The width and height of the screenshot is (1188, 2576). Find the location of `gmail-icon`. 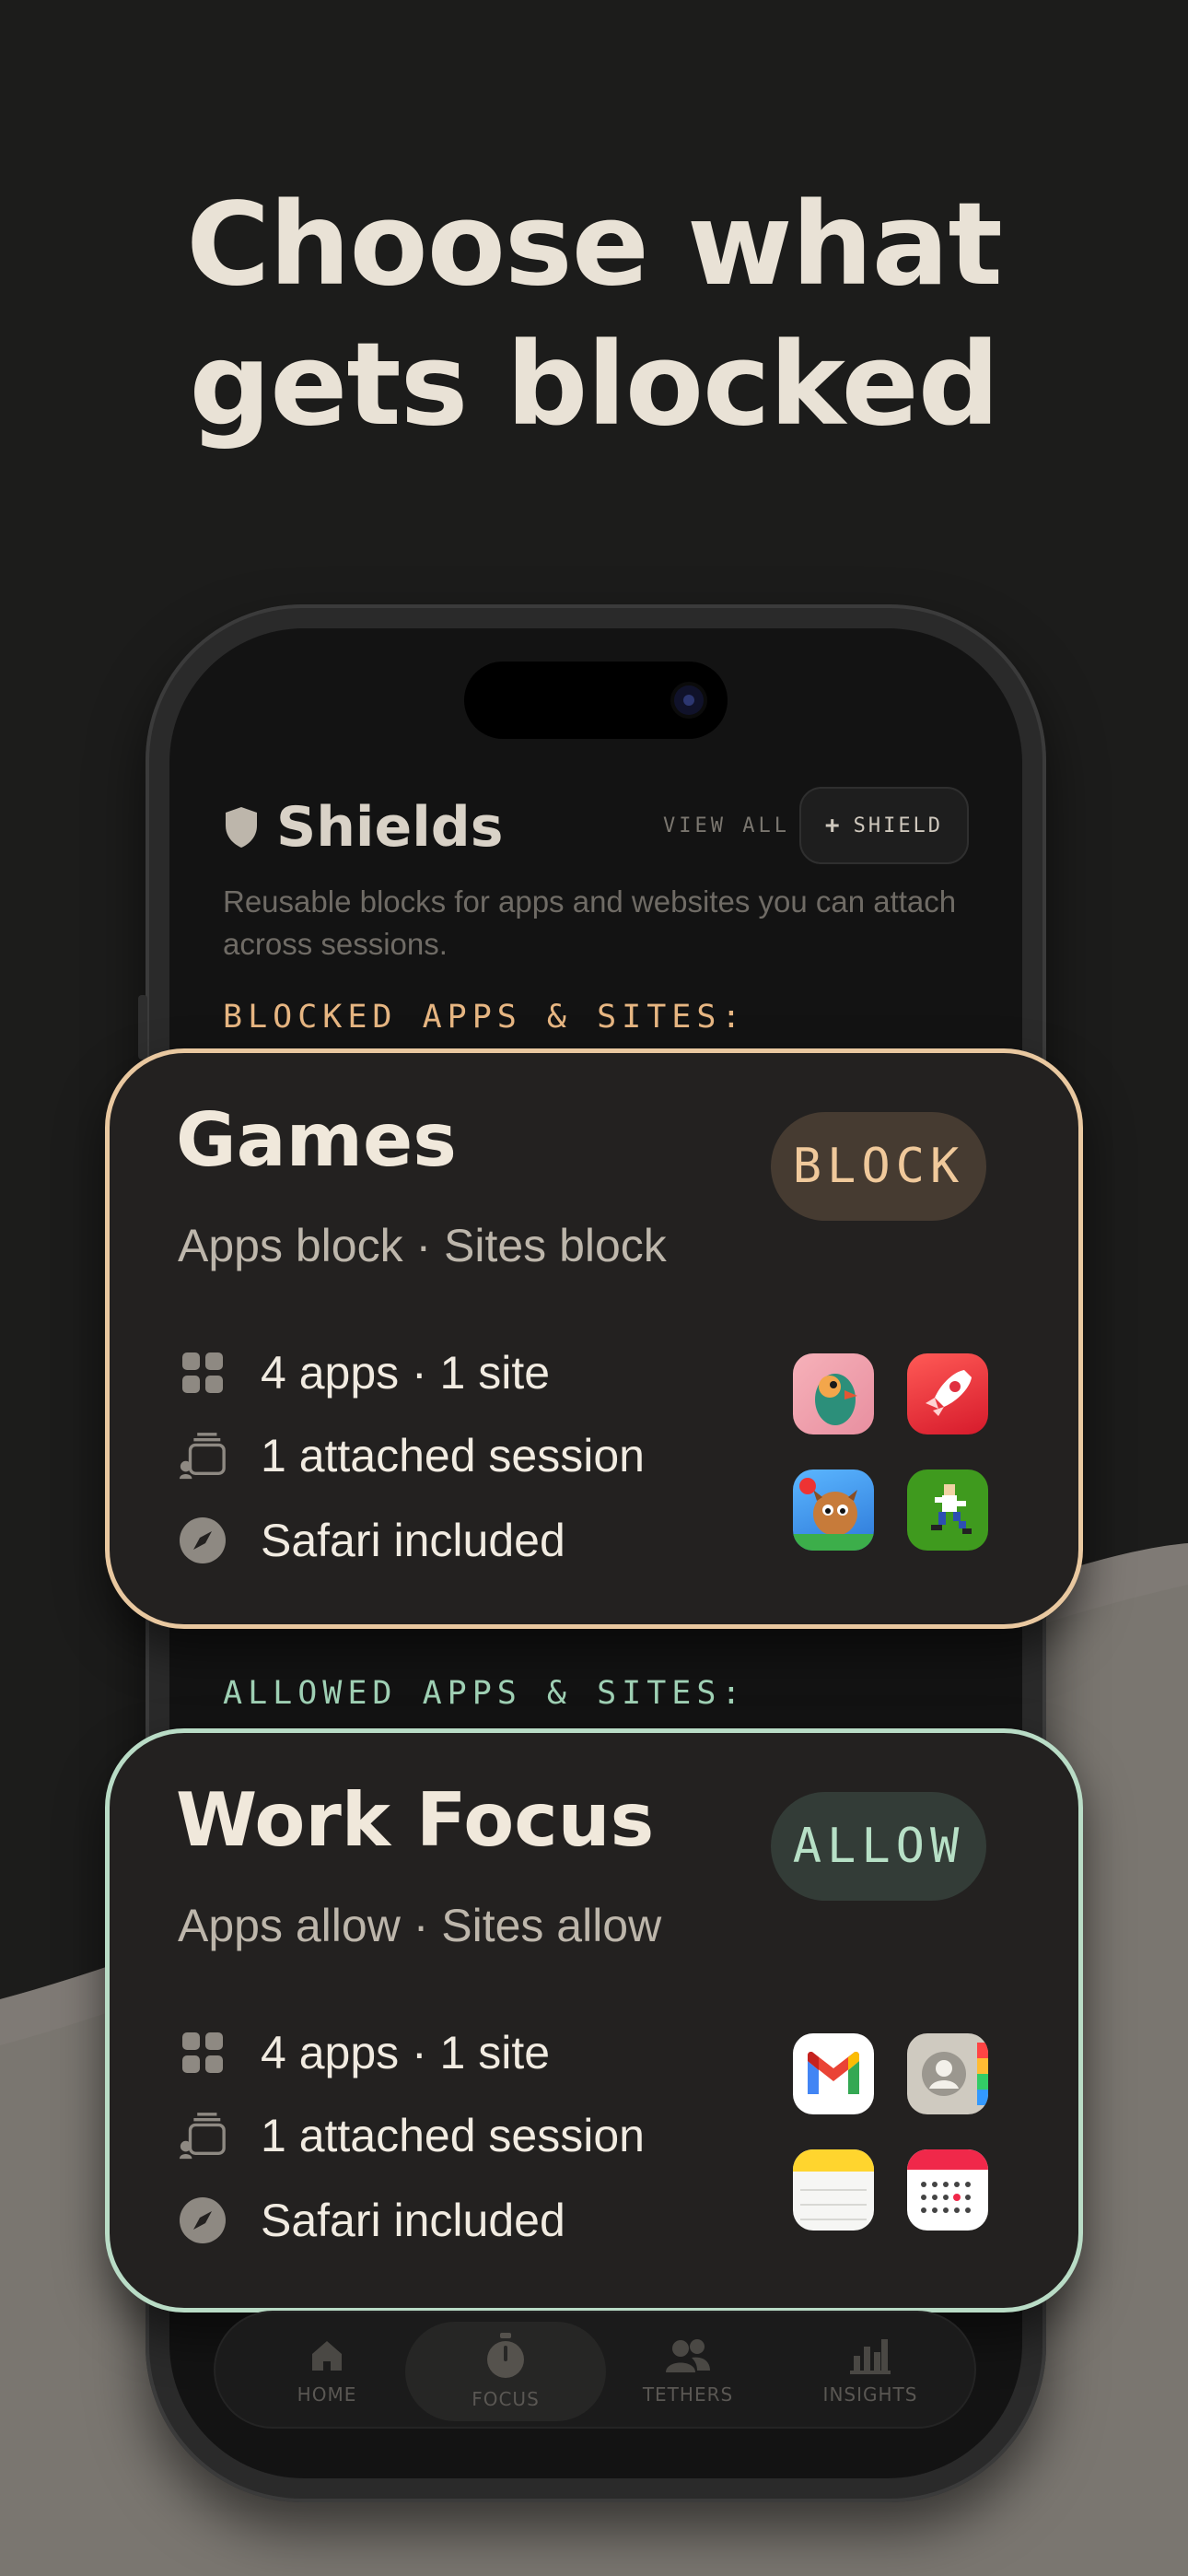

gmail-icon is located at coordinates (833, 2073).